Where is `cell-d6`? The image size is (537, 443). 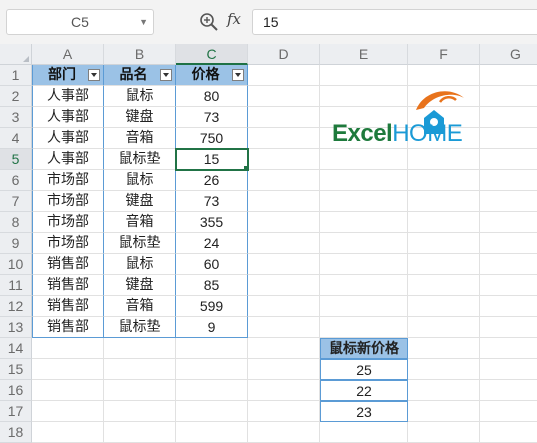
cell-d6 is located at coordinates (284, 180).